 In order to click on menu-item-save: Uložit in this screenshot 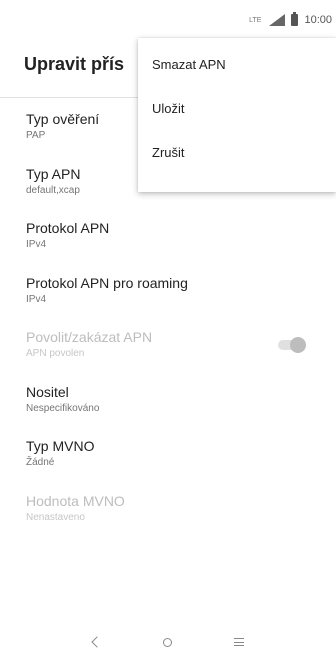, I will do `click(237, 108)`.